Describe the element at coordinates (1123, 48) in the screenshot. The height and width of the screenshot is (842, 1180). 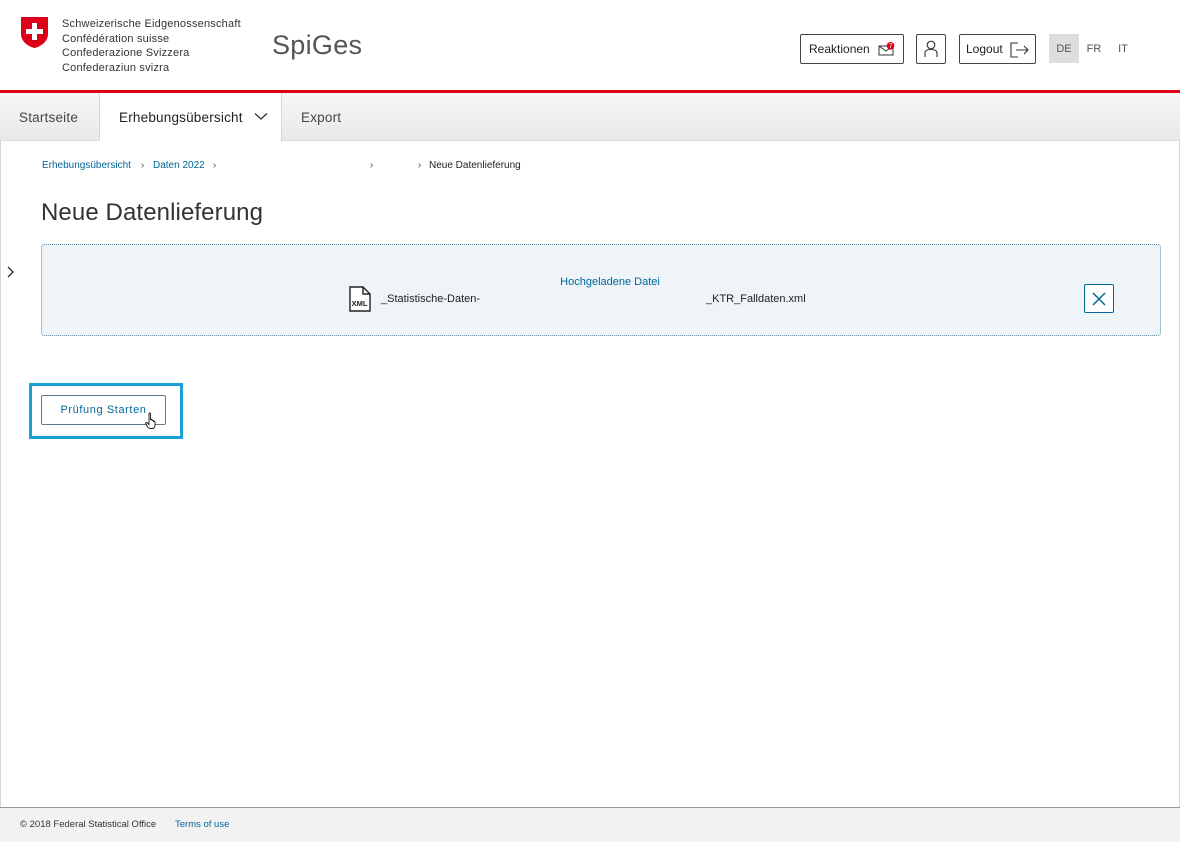
I see `language-it: IT` at that location.